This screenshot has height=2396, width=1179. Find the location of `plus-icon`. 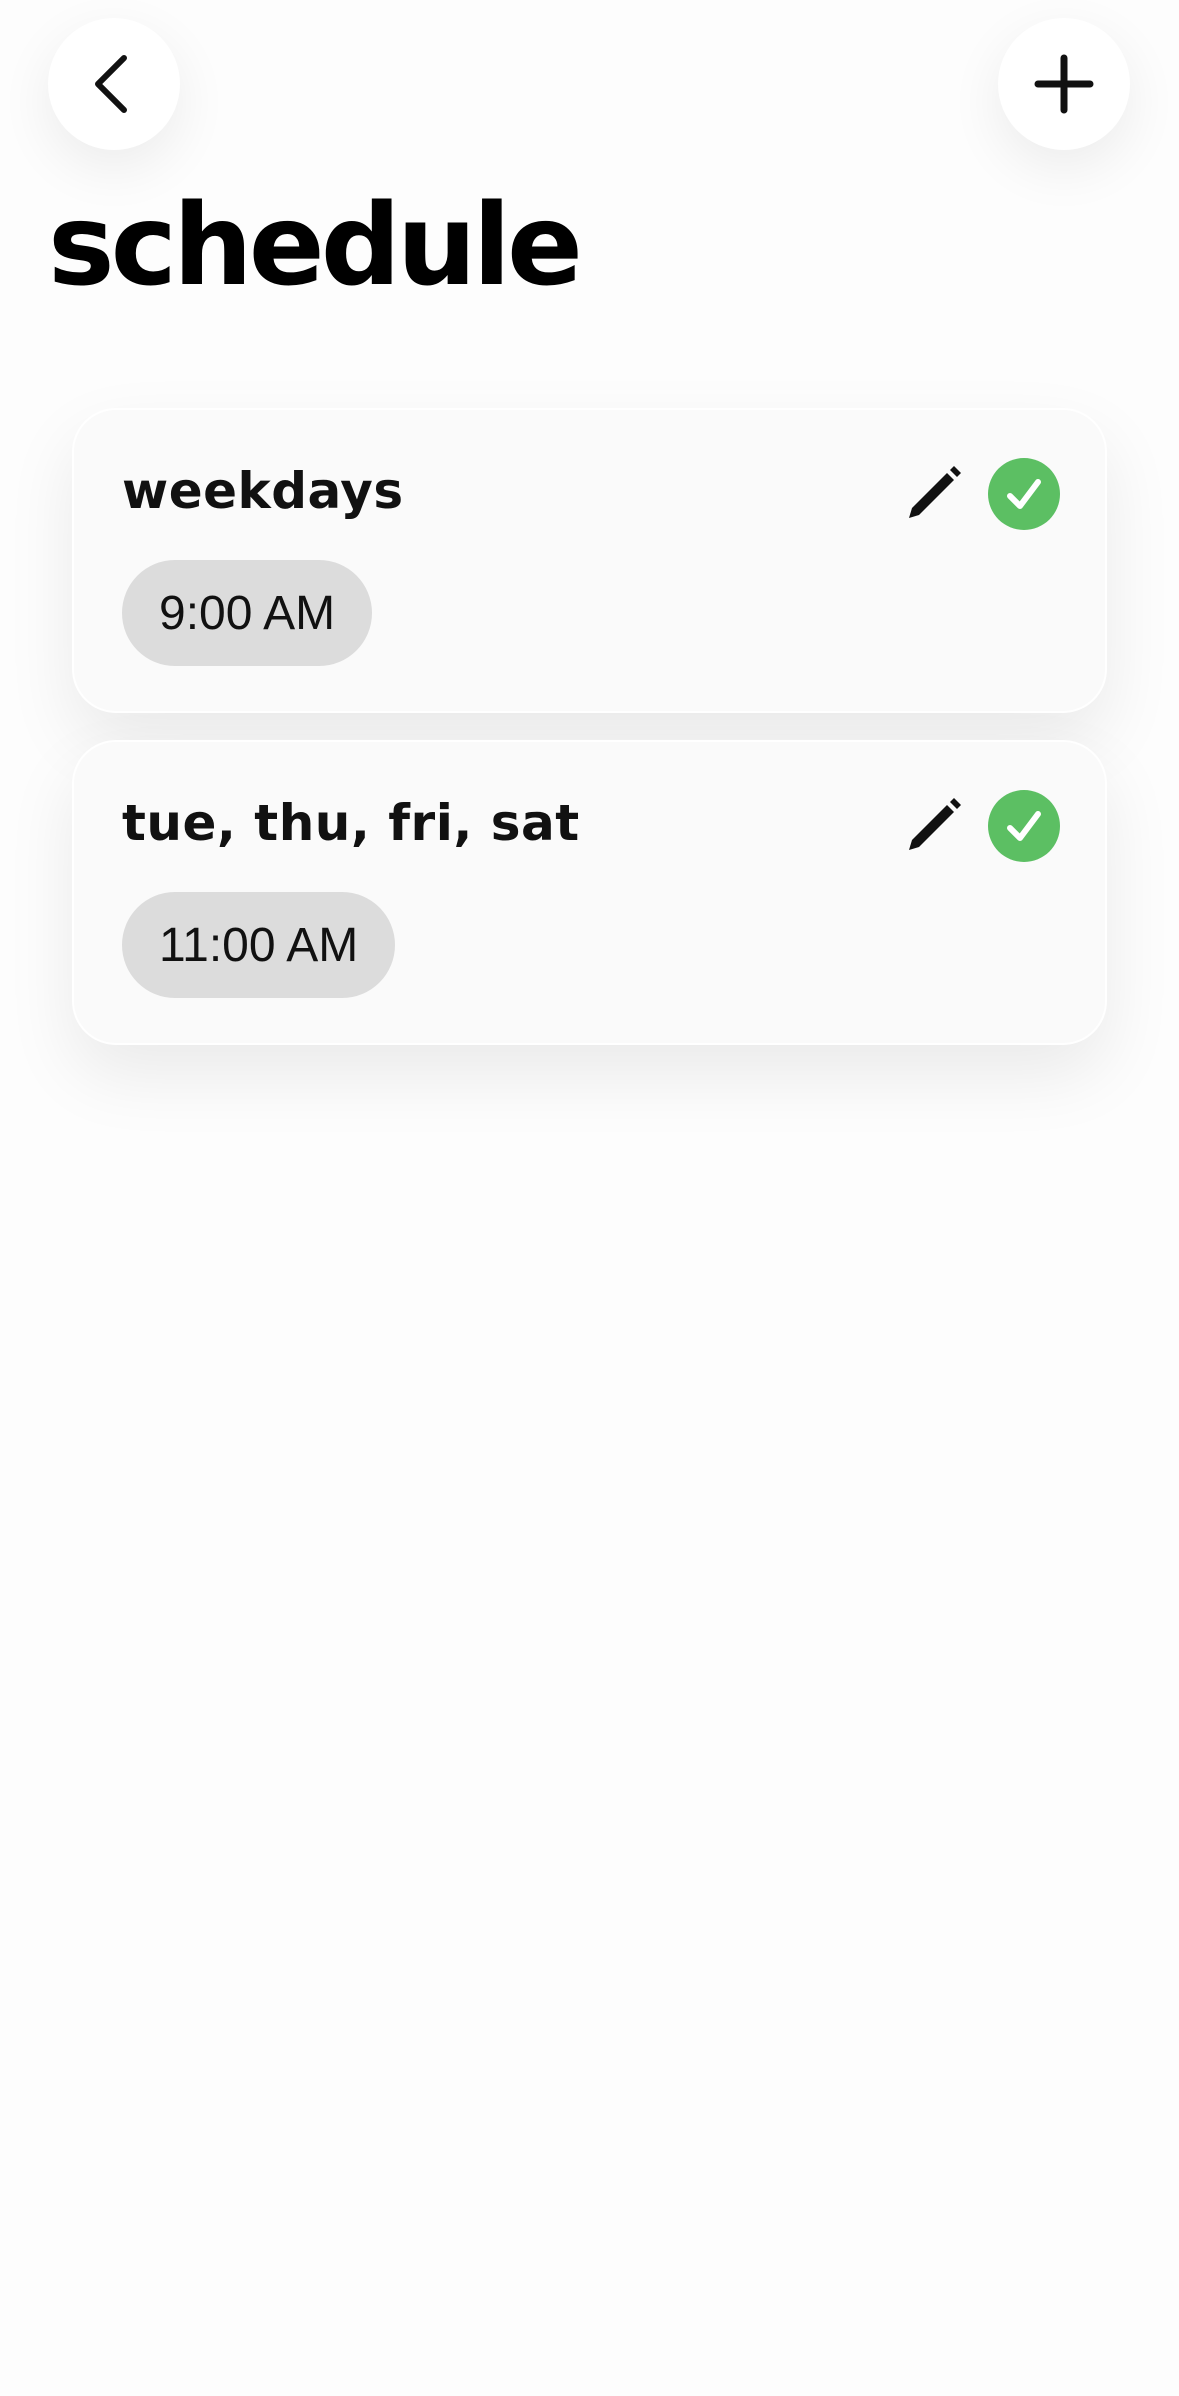

plus-icon is located at coordinates (1064, 84).